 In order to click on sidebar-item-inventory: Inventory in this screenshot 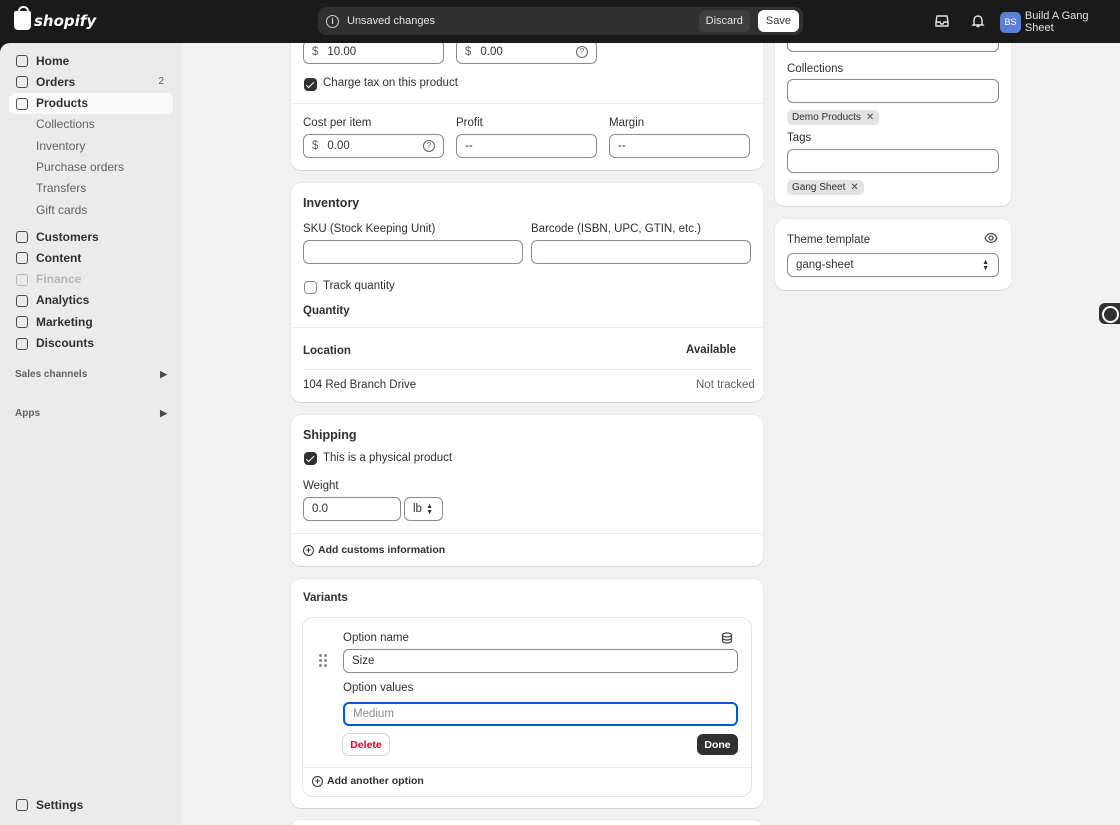, I will do `click(91, 145)`.